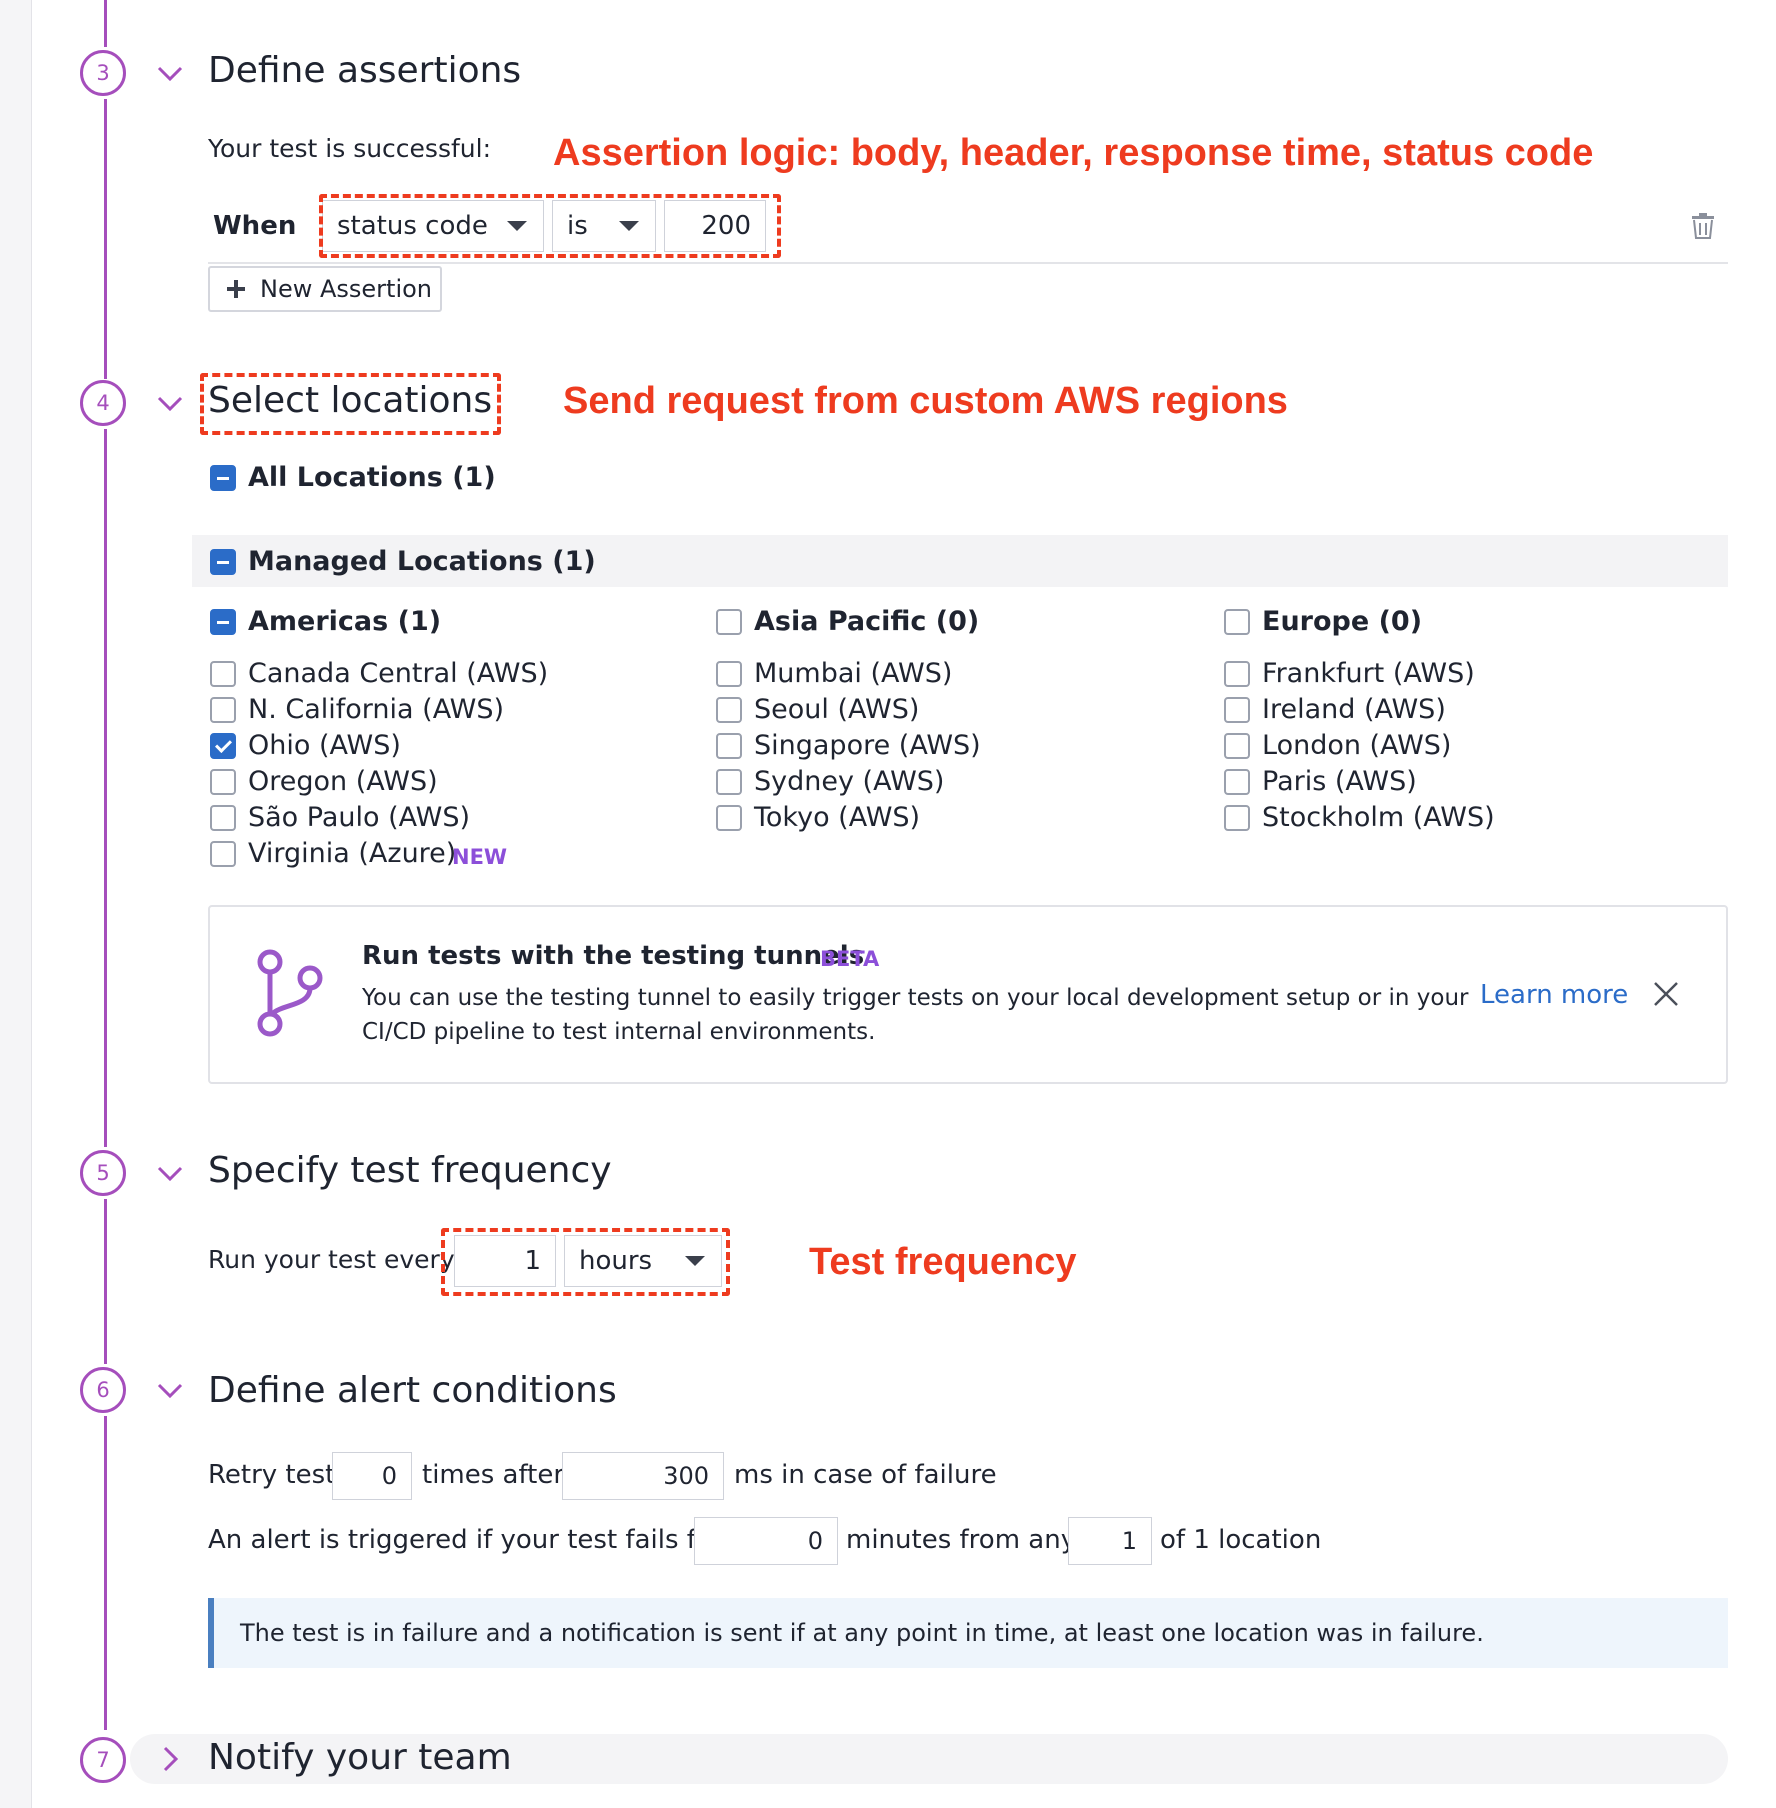  What do you see at coordinates (376, 709) in the screenshot?
I see `location-label: N. California (AWS)` at bounding box center [376, 709].